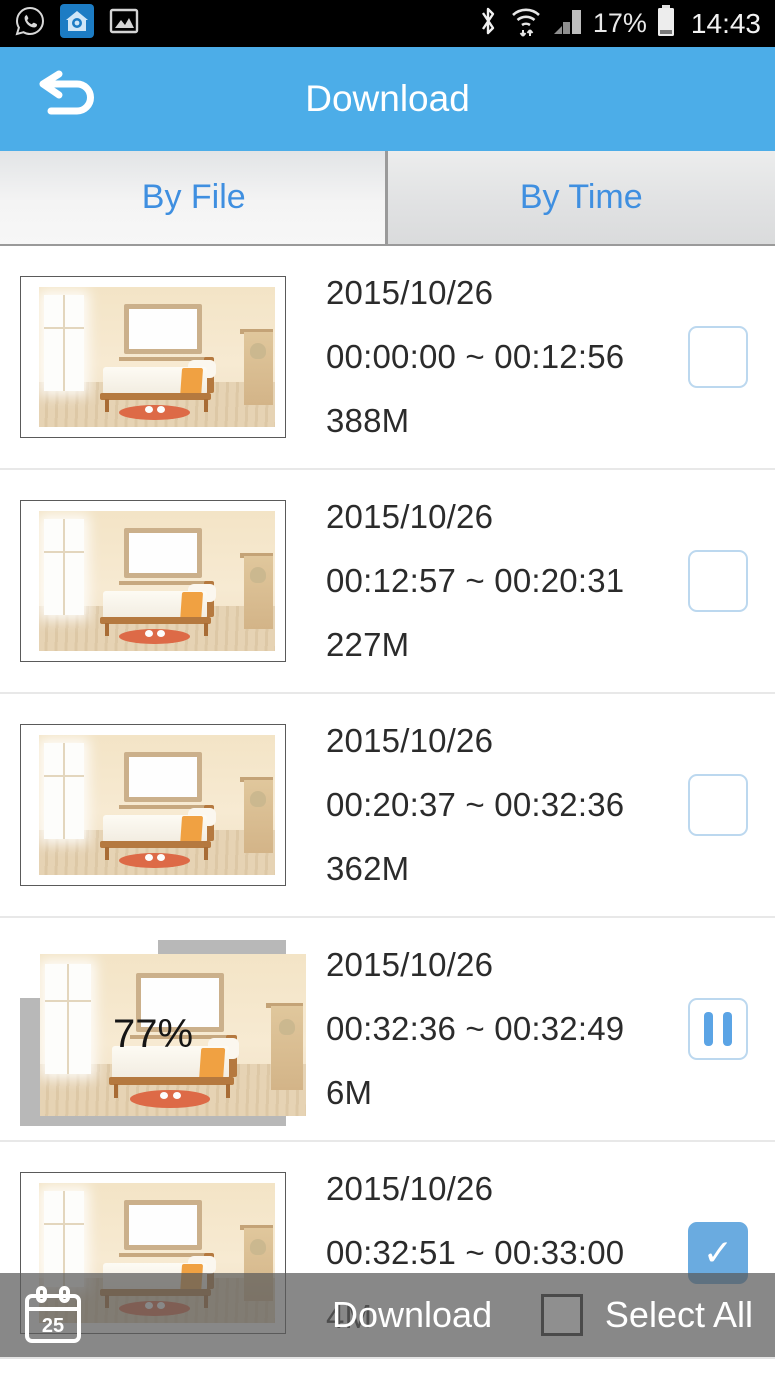  Describe the element at coordinates (526, 23) in the screenshot. I see `wifi-icon` at that location.